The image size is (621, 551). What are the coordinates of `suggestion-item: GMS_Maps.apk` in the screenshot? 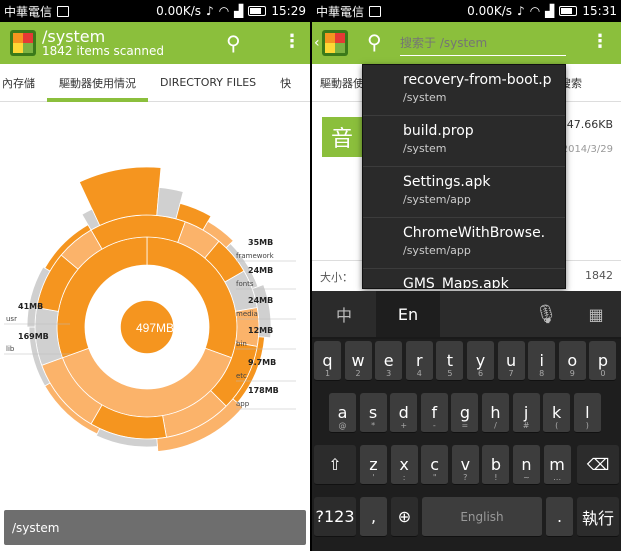 It's located at (464, 279).